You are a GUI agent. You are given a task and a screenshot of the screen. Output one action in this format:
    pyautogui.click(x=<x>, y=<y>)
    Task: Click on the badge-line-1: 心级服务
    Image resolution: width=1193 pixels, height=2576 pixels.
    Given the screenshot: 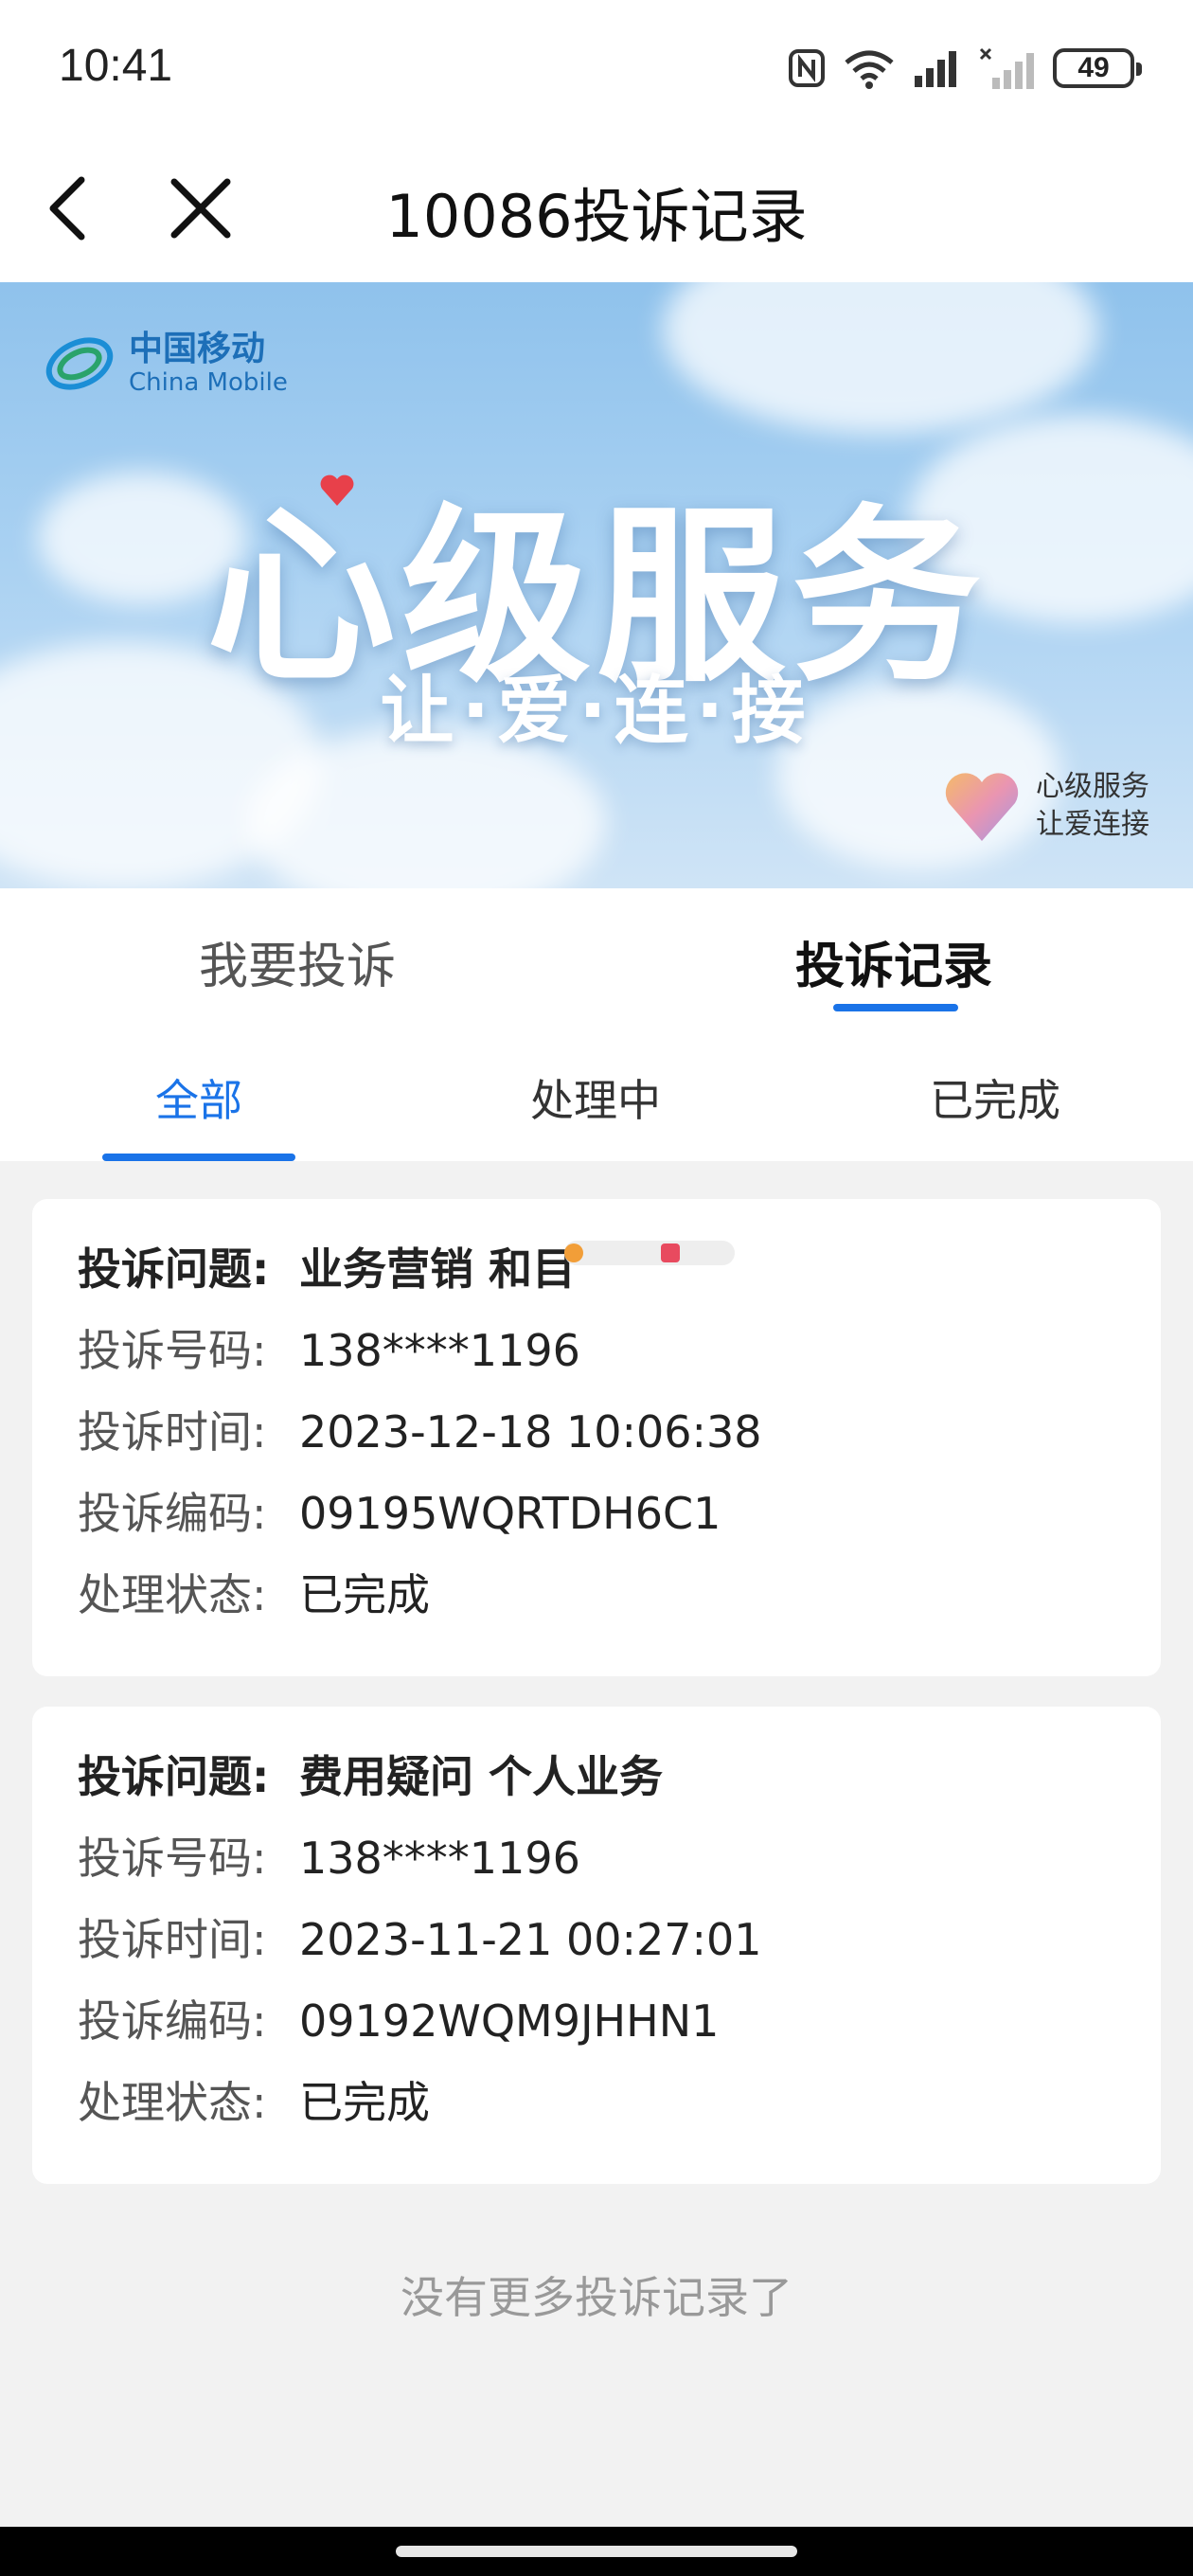 What is the action you would take?
    pyautogui.click(x=1092, y=786)
    